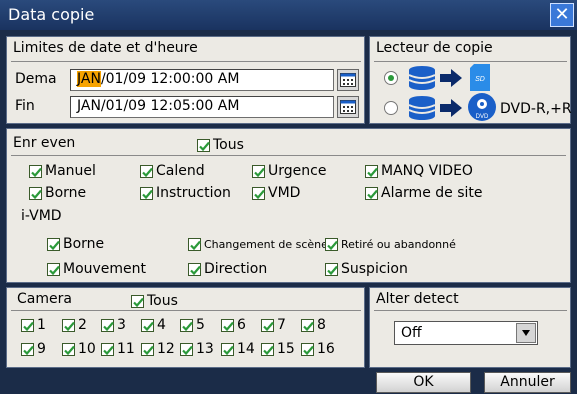 This screenshot has height=394, width=577. Describe the element at coordinates (154, 301) in the screenshot. I see `camera-all-checkbox: Tous` at that location.